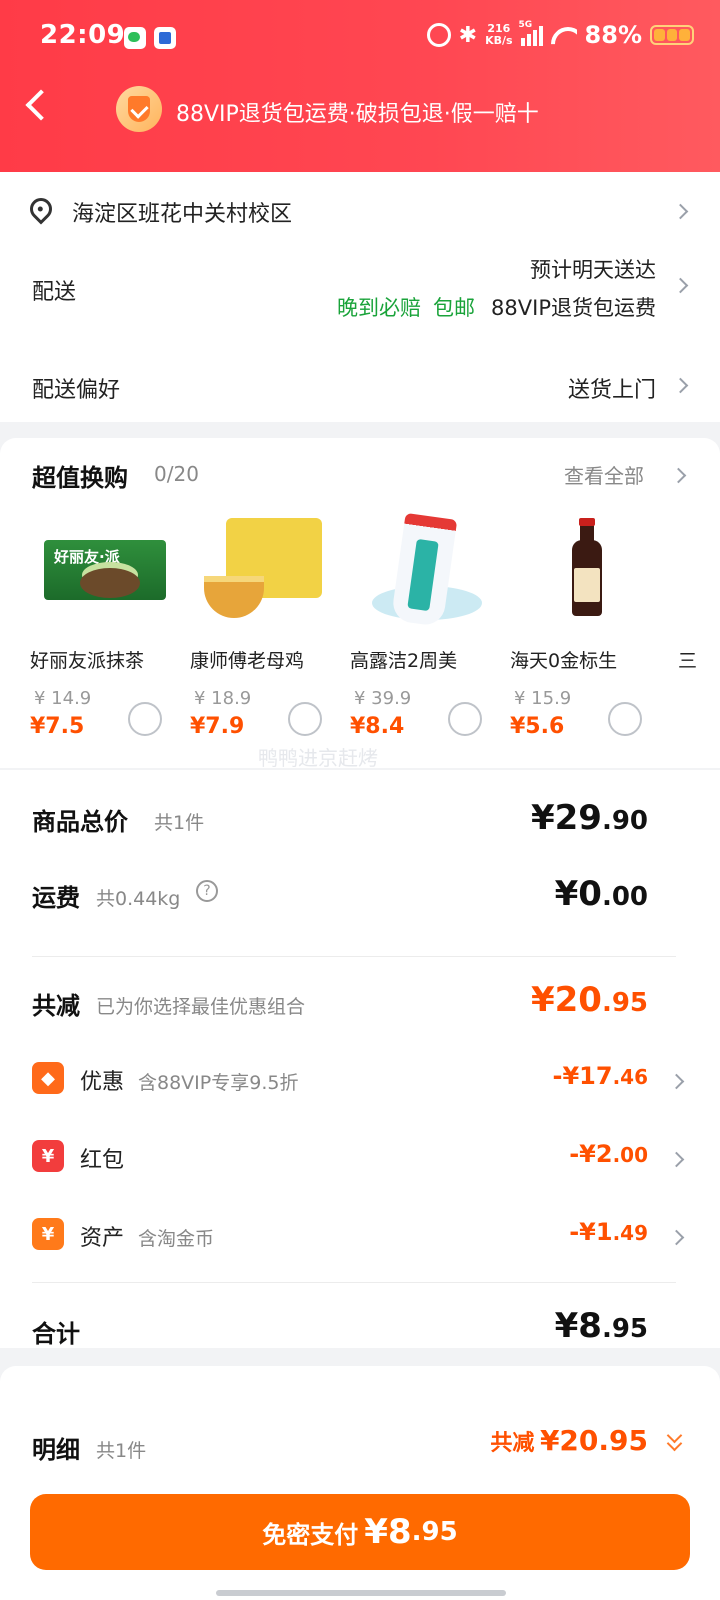 Image resolution: width=720 pixels, height=1600 pixels. Describe the element at coordinates (573, 308) in the screenshot. I see `vip-return-tag: 88VIP退货包运费` at that location.